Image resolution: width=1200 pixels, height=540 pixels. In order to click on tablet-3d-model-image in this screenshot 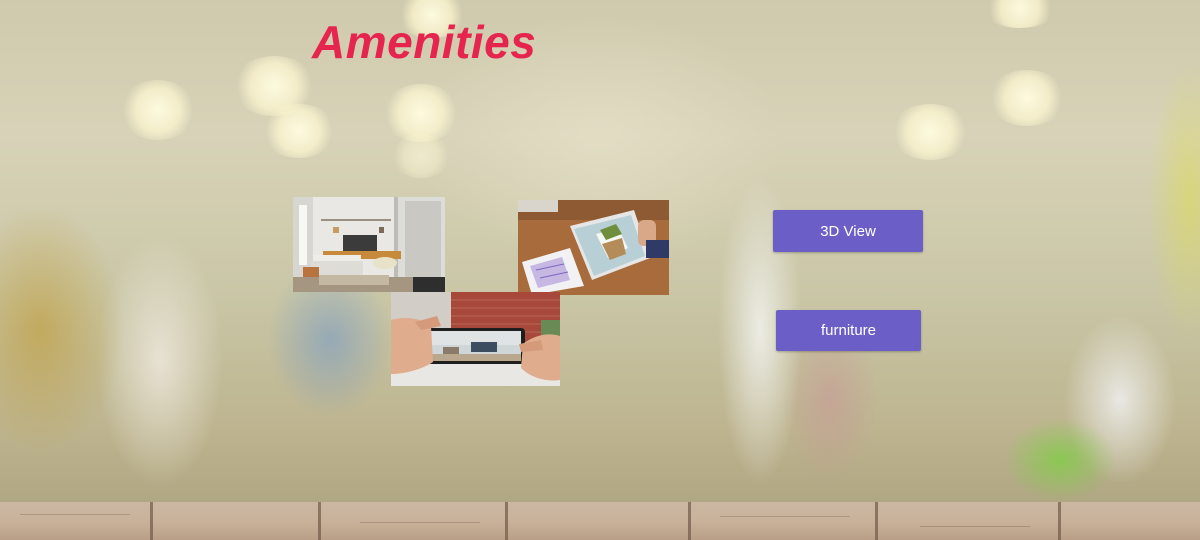, I will do `click(593, 247)`.